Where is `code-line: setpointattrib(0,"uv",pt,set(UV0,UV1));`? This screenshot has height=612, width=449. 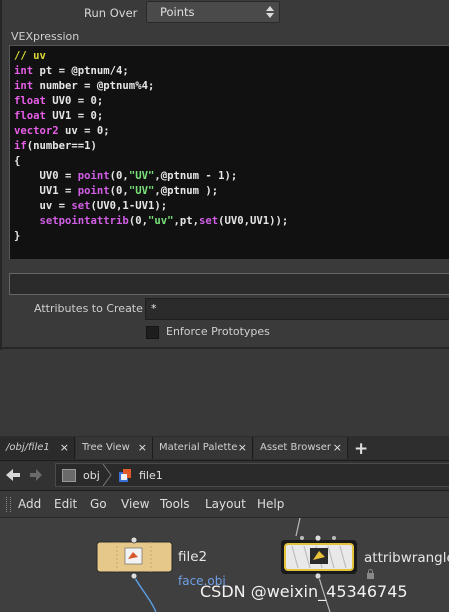
code-line: setpointattrib(0,"uv",pt,set(UV0,UV1)); is located at coordinates (151, 221).